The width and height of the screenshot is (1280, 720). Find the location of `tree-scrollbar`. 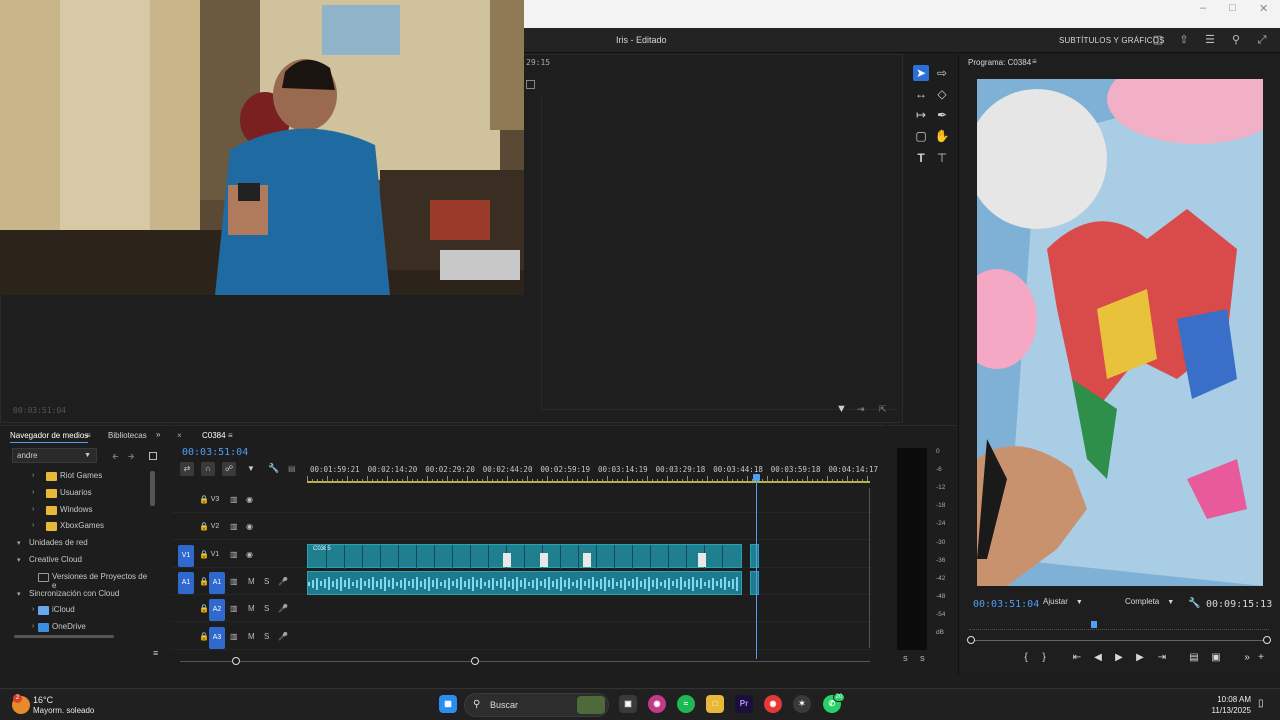

tree-scrollbar is located at coordinates (152, 488).